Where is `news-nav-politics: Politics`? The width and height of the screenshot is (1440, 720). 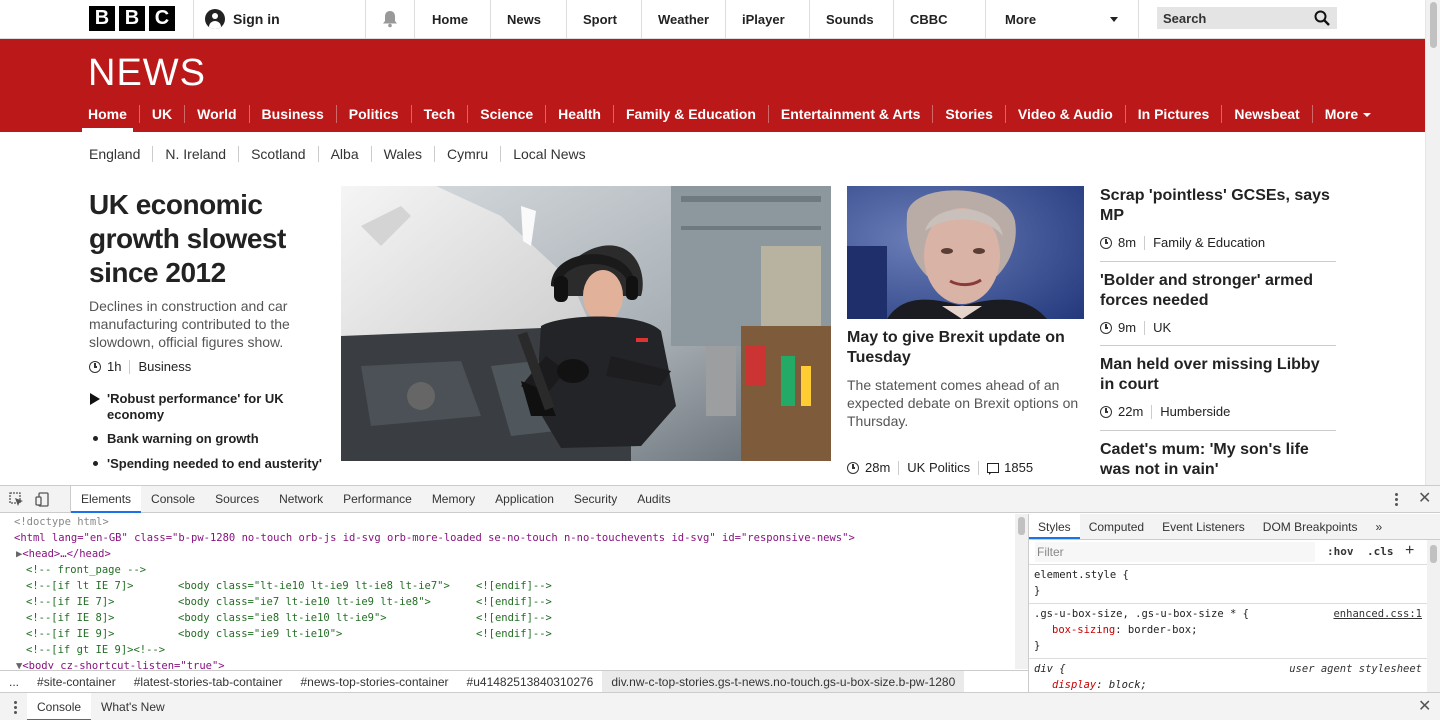 news-nav-politics: Politics is located at coordinates (373, 114).